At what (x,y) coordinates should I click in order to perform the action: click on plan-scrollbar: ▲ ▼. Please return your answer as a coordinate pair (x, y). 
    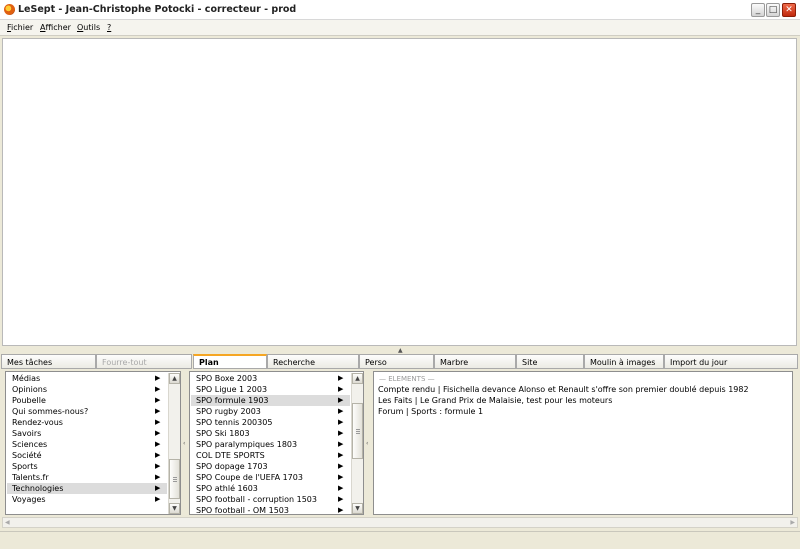
    Looking at the image, I should click on (357, 443).